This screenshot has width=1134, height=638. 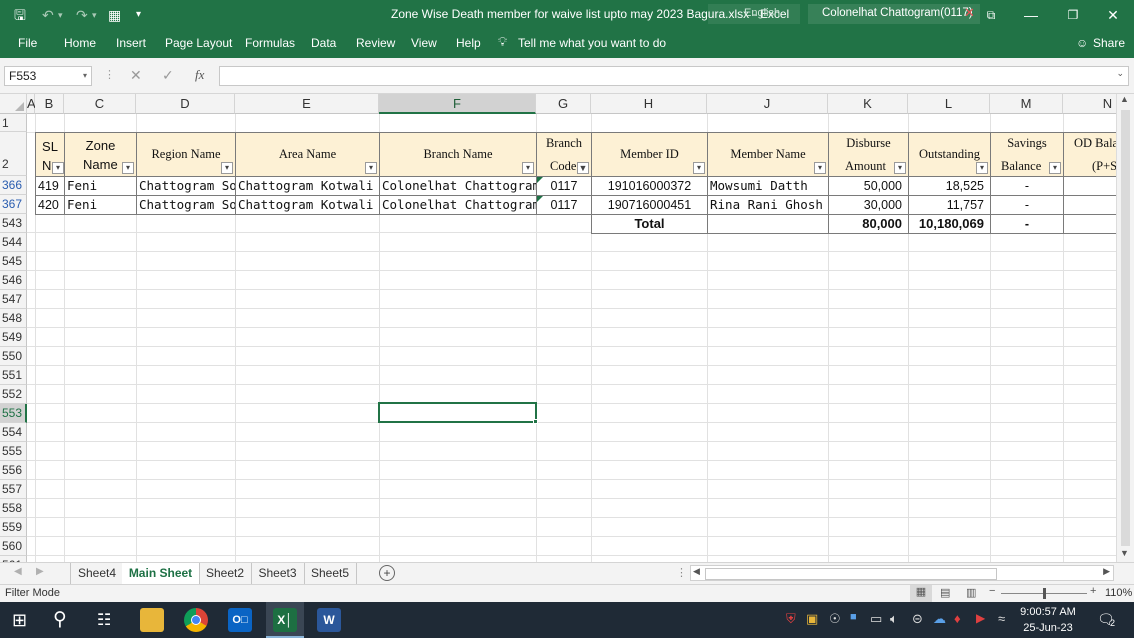 I want to click on prev-sheet-icon: ◀, so click(x=18, y=571).